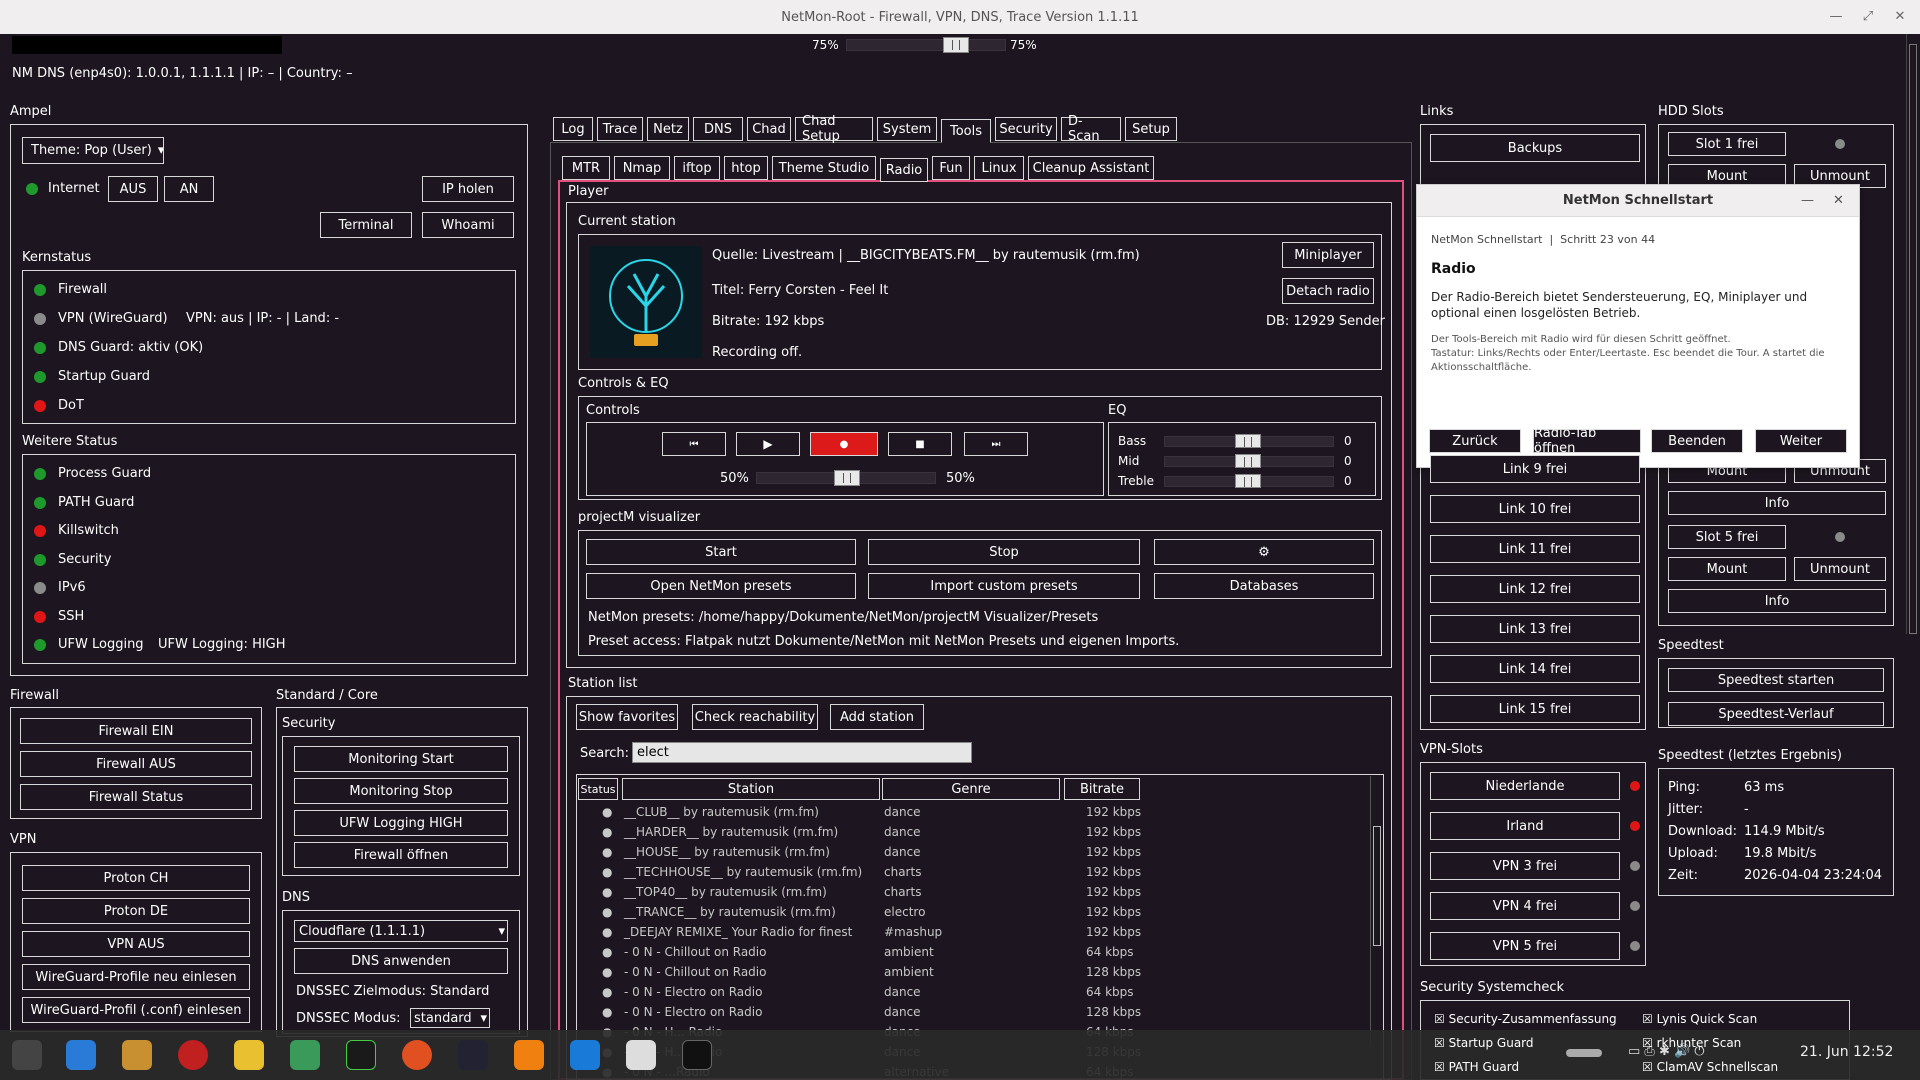 This screenshot has height=1080, width=1920. Describe the element at coordinates (1801, 441) in the screenshot. I see `dialog-next-button: Weiter` at that location.